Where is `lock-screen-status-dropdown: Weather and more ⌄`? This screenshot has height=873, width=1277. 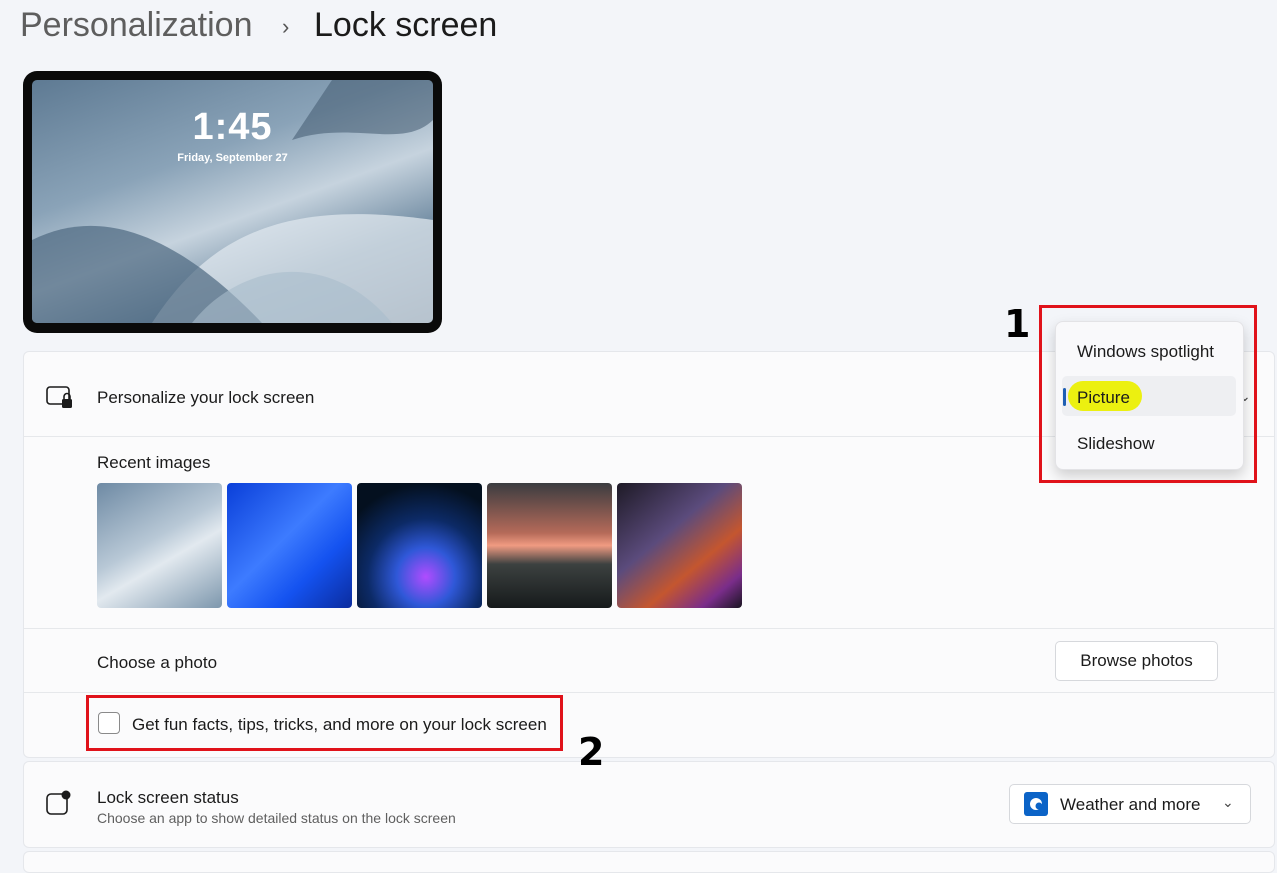
lock-screen-status-dropdown: Weather and more ⌄ is located at coordinates (1130, 804).